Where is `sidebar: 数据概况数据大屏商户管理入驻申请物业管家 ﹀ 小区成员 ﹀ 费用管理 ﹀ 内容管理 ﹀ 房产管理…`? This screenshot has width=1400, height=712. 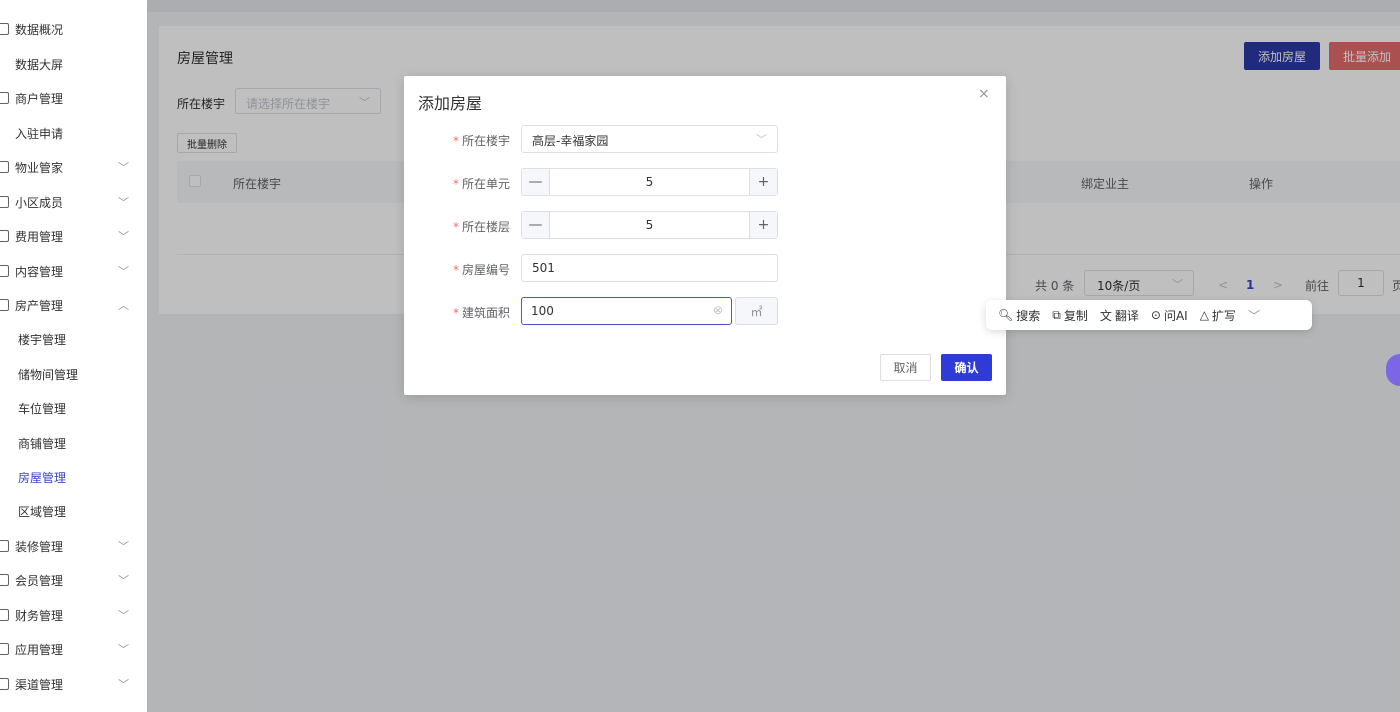
sidebar: 数据概况数据大屏商户管理入驻申请物业管家 ﹀ 小区成员 ﹀ 费用管理 ﹀ 内容管理 ﹀ 房产管理… is located at coordinates (74, 356).